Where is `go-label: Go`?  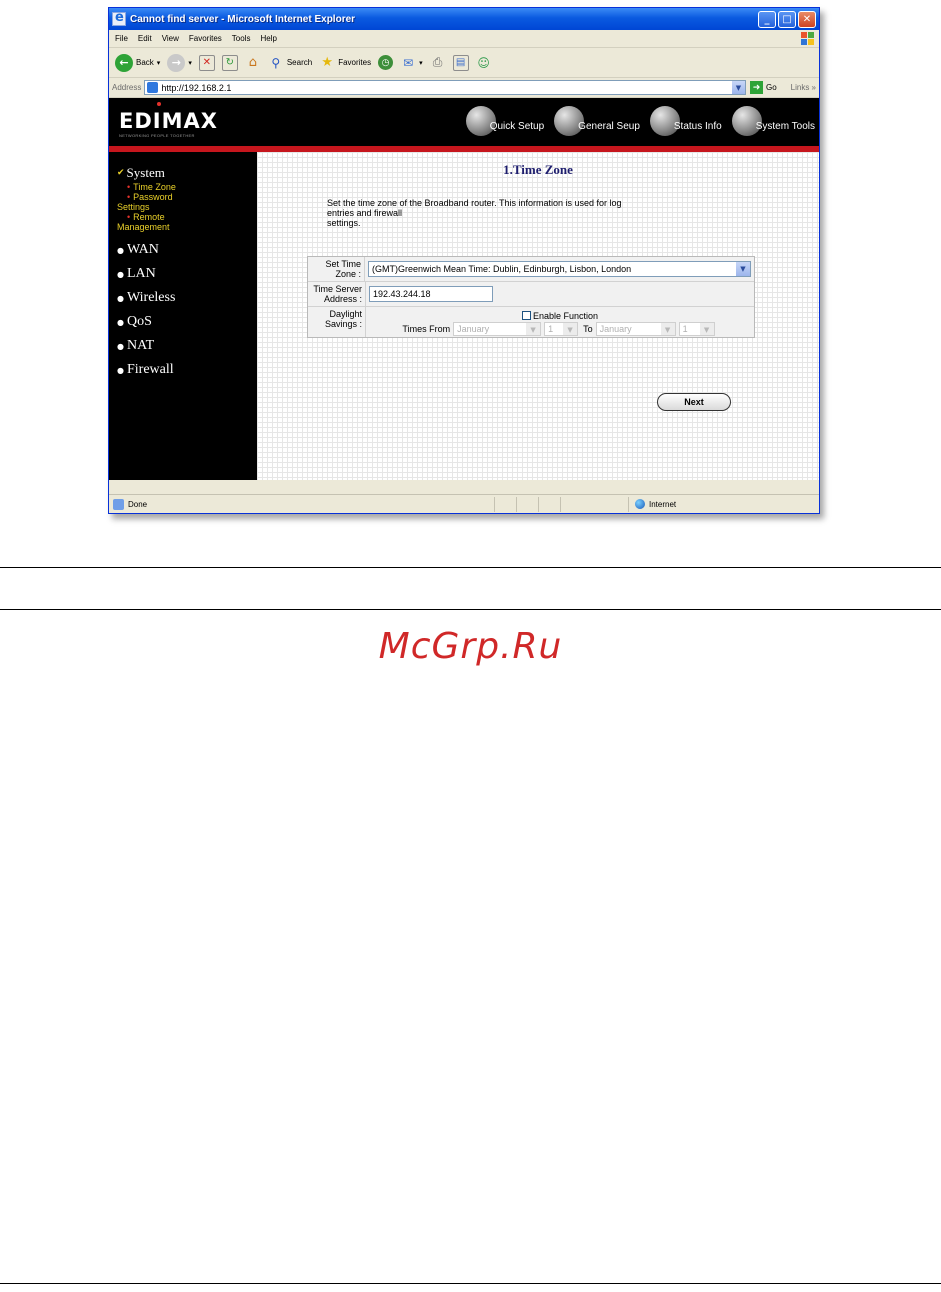
go-label: Go is located at coordinates (771, 87).